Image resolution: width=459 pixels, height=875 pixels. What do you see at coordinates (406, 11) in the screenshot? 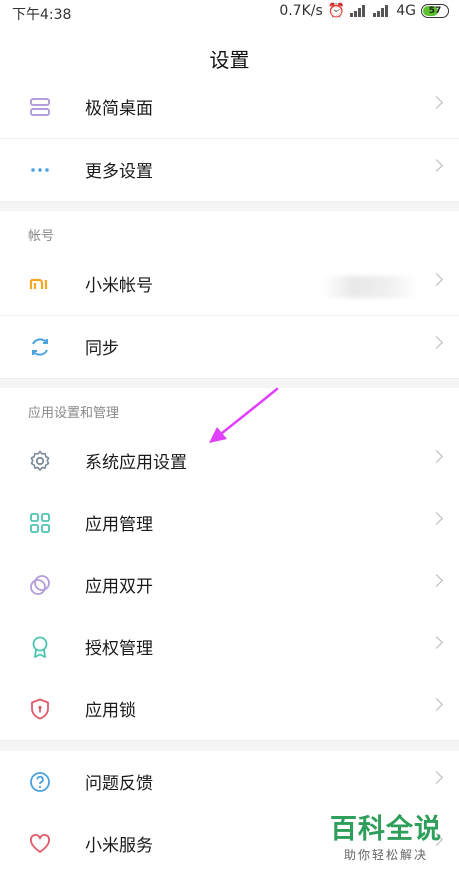
I see `network-type: 4G` at bounding box center [406, 11].